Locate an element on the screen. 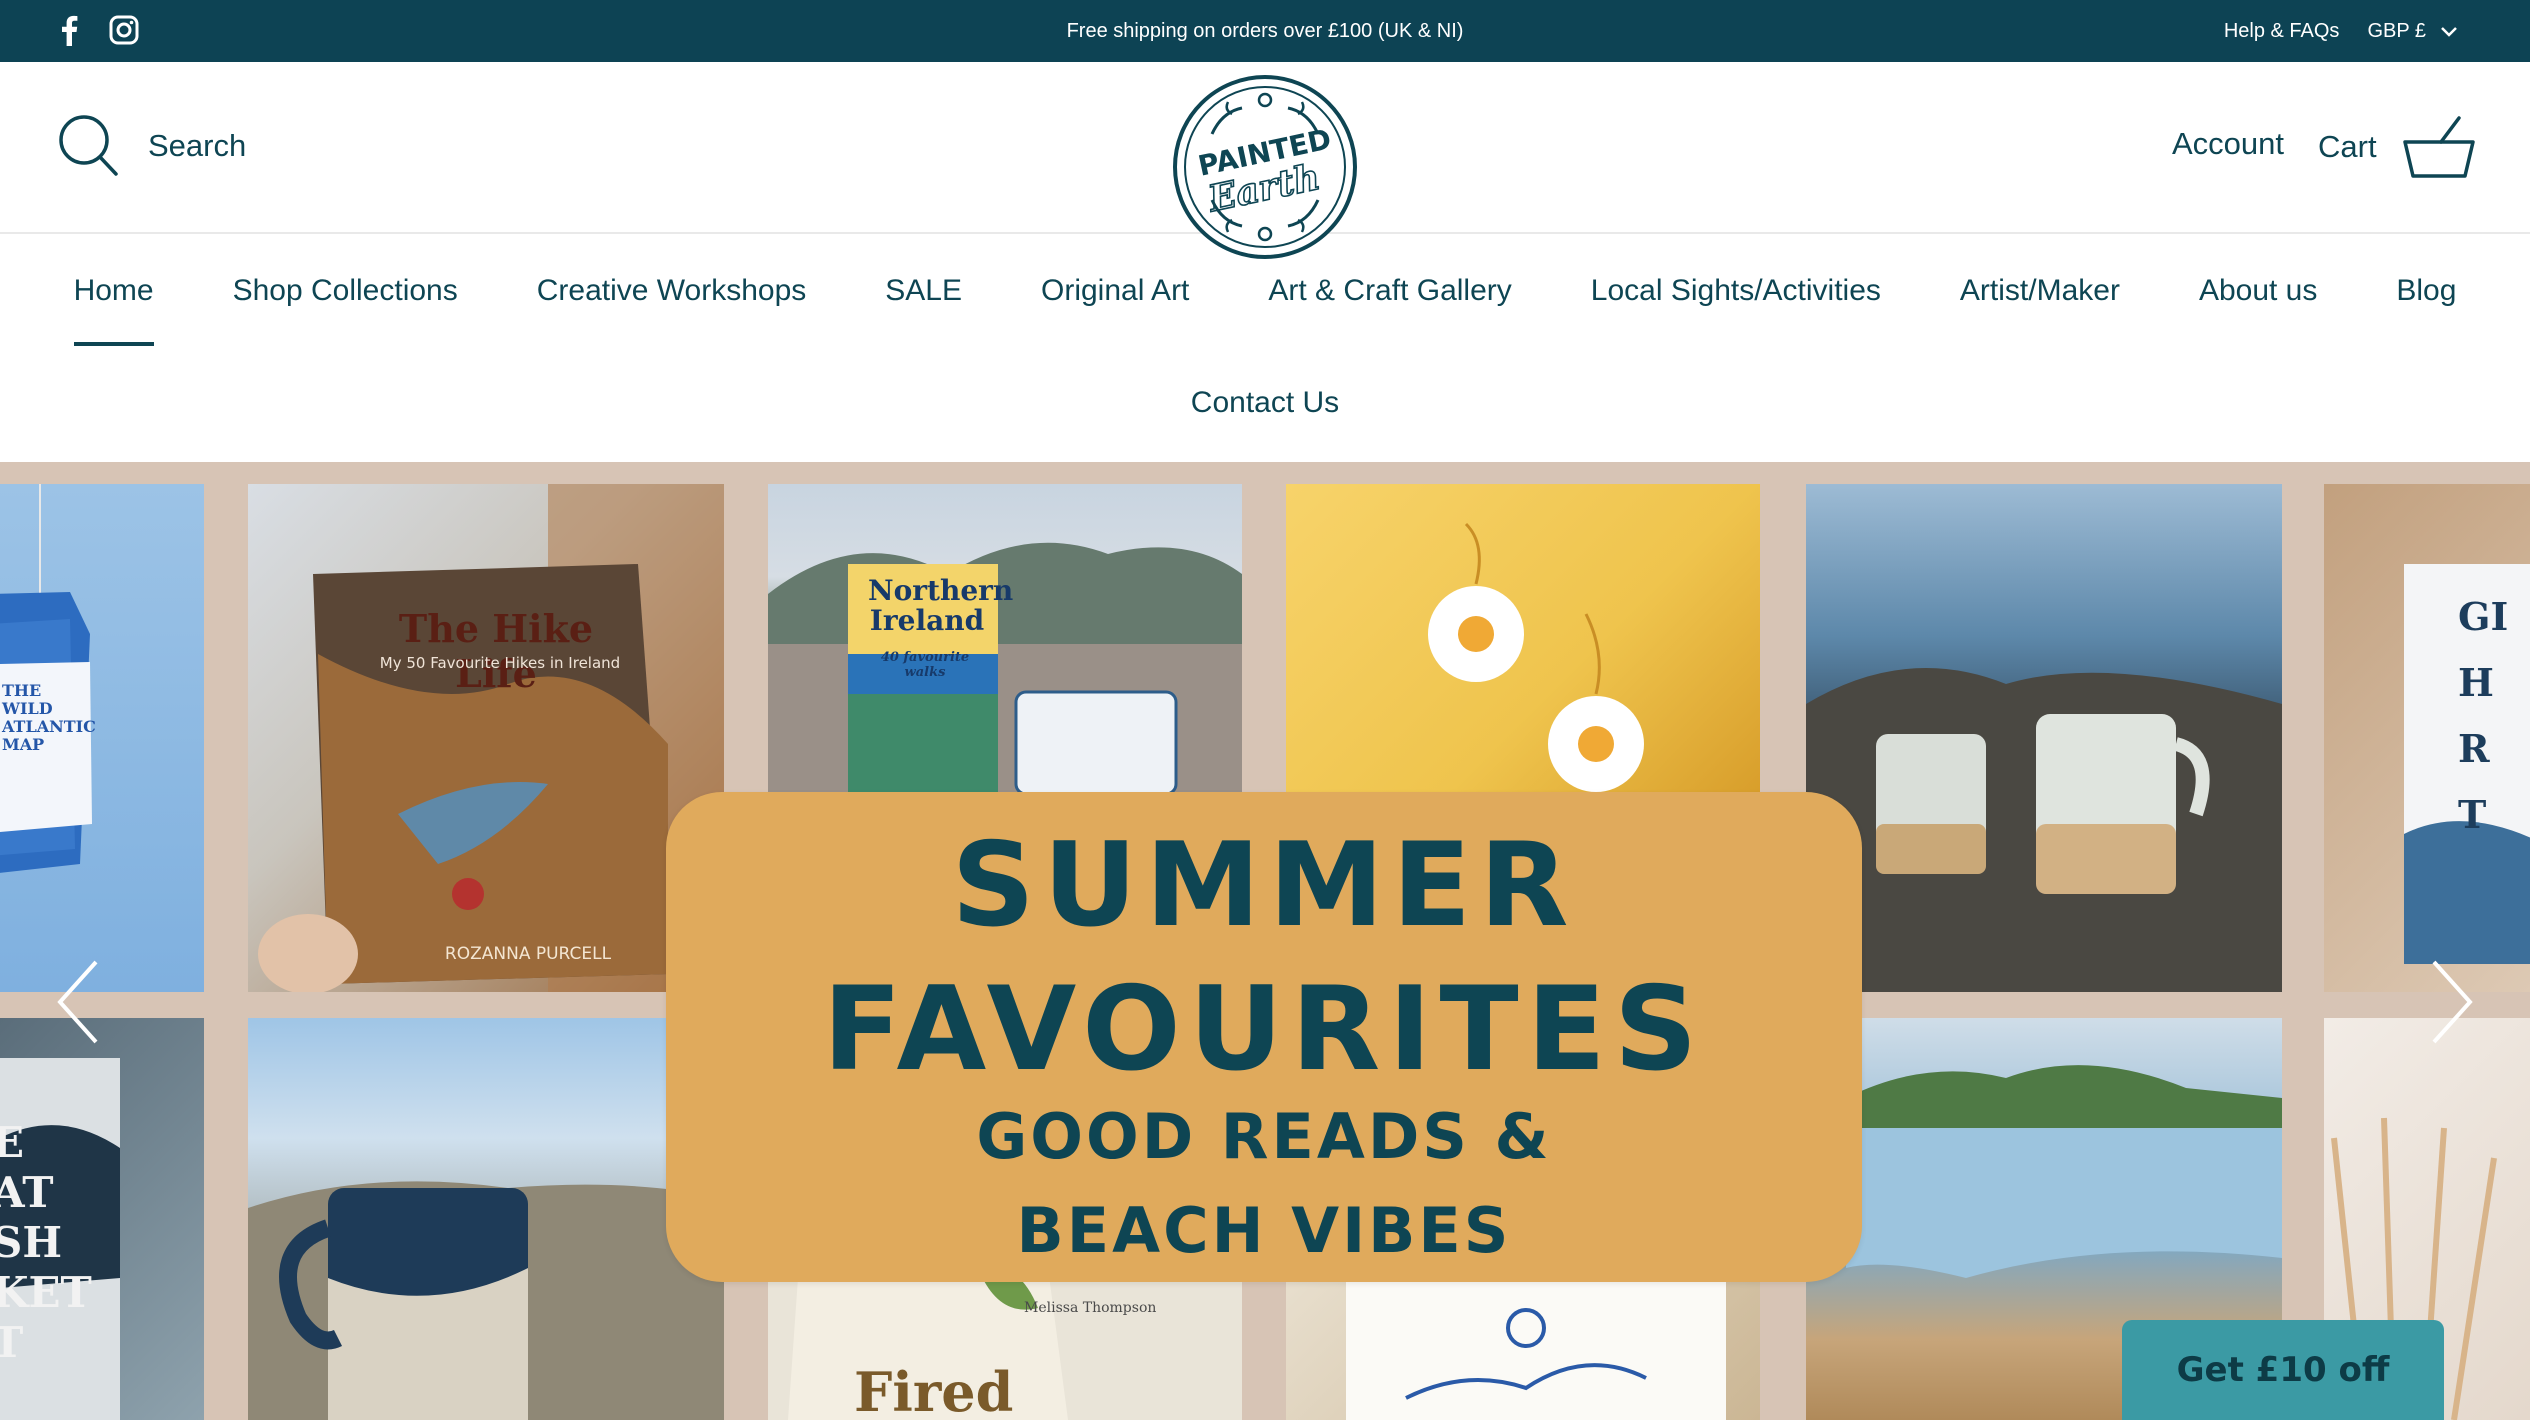  discount-popup-button: Get £10 off is located at coordinates (2283, 1370).